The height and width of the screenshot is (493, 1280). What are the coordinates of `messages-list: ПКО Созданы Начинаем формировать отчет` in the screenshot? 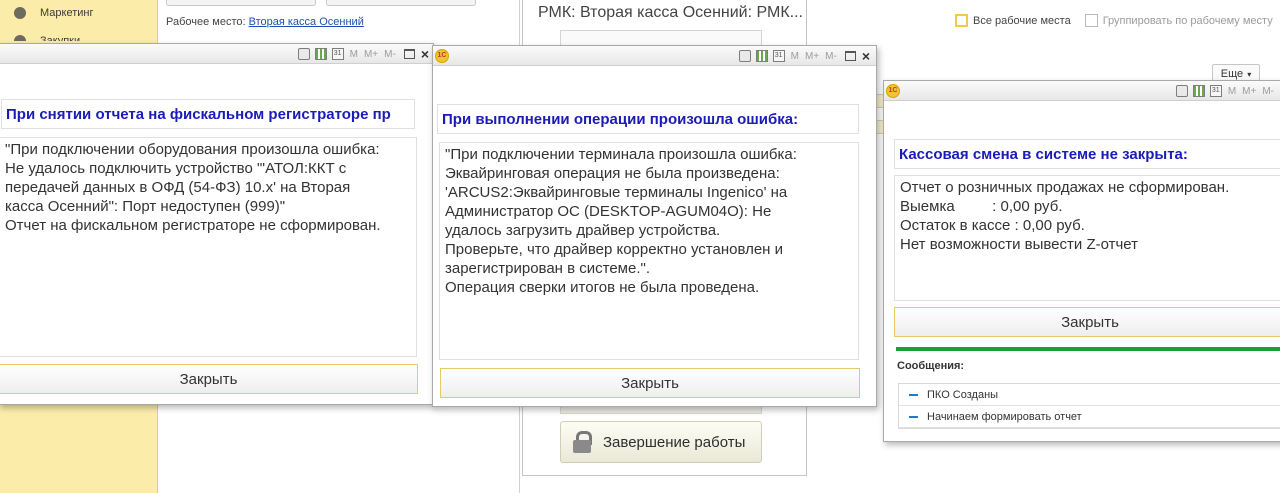 It's located at (1089, 406).